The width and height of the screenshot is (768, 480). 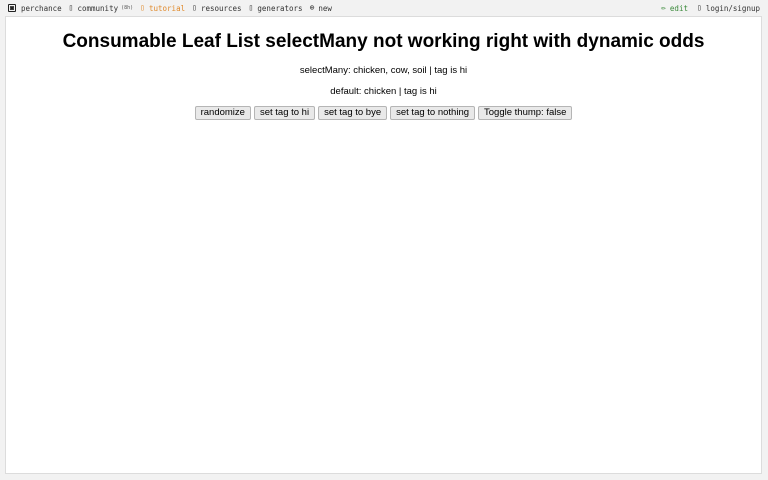 What do you see at coordinates (142, 7) in the screenshot?
I see `book-icon: ▯` at bounding box center [142, 7].